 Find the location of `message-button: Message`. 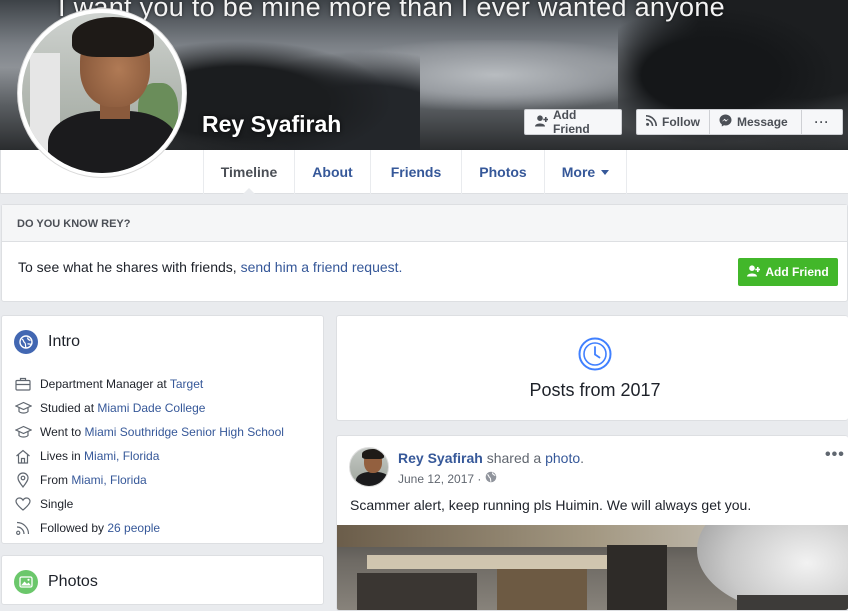

message-button: Message is located at coordinates (756, 122).